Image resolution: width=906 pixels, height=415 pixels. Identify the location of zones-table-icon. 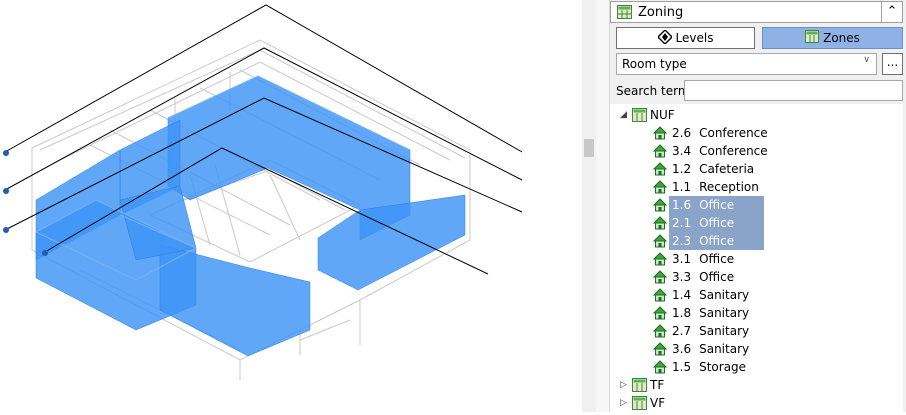
(624, 13).